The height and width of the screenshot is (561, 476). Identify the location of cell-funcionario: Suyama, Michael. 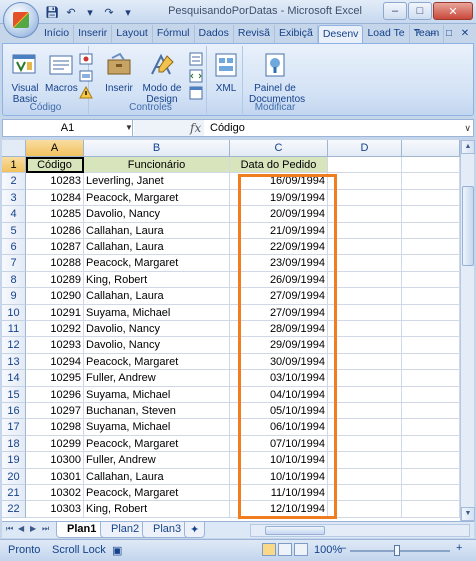
(157, 427).